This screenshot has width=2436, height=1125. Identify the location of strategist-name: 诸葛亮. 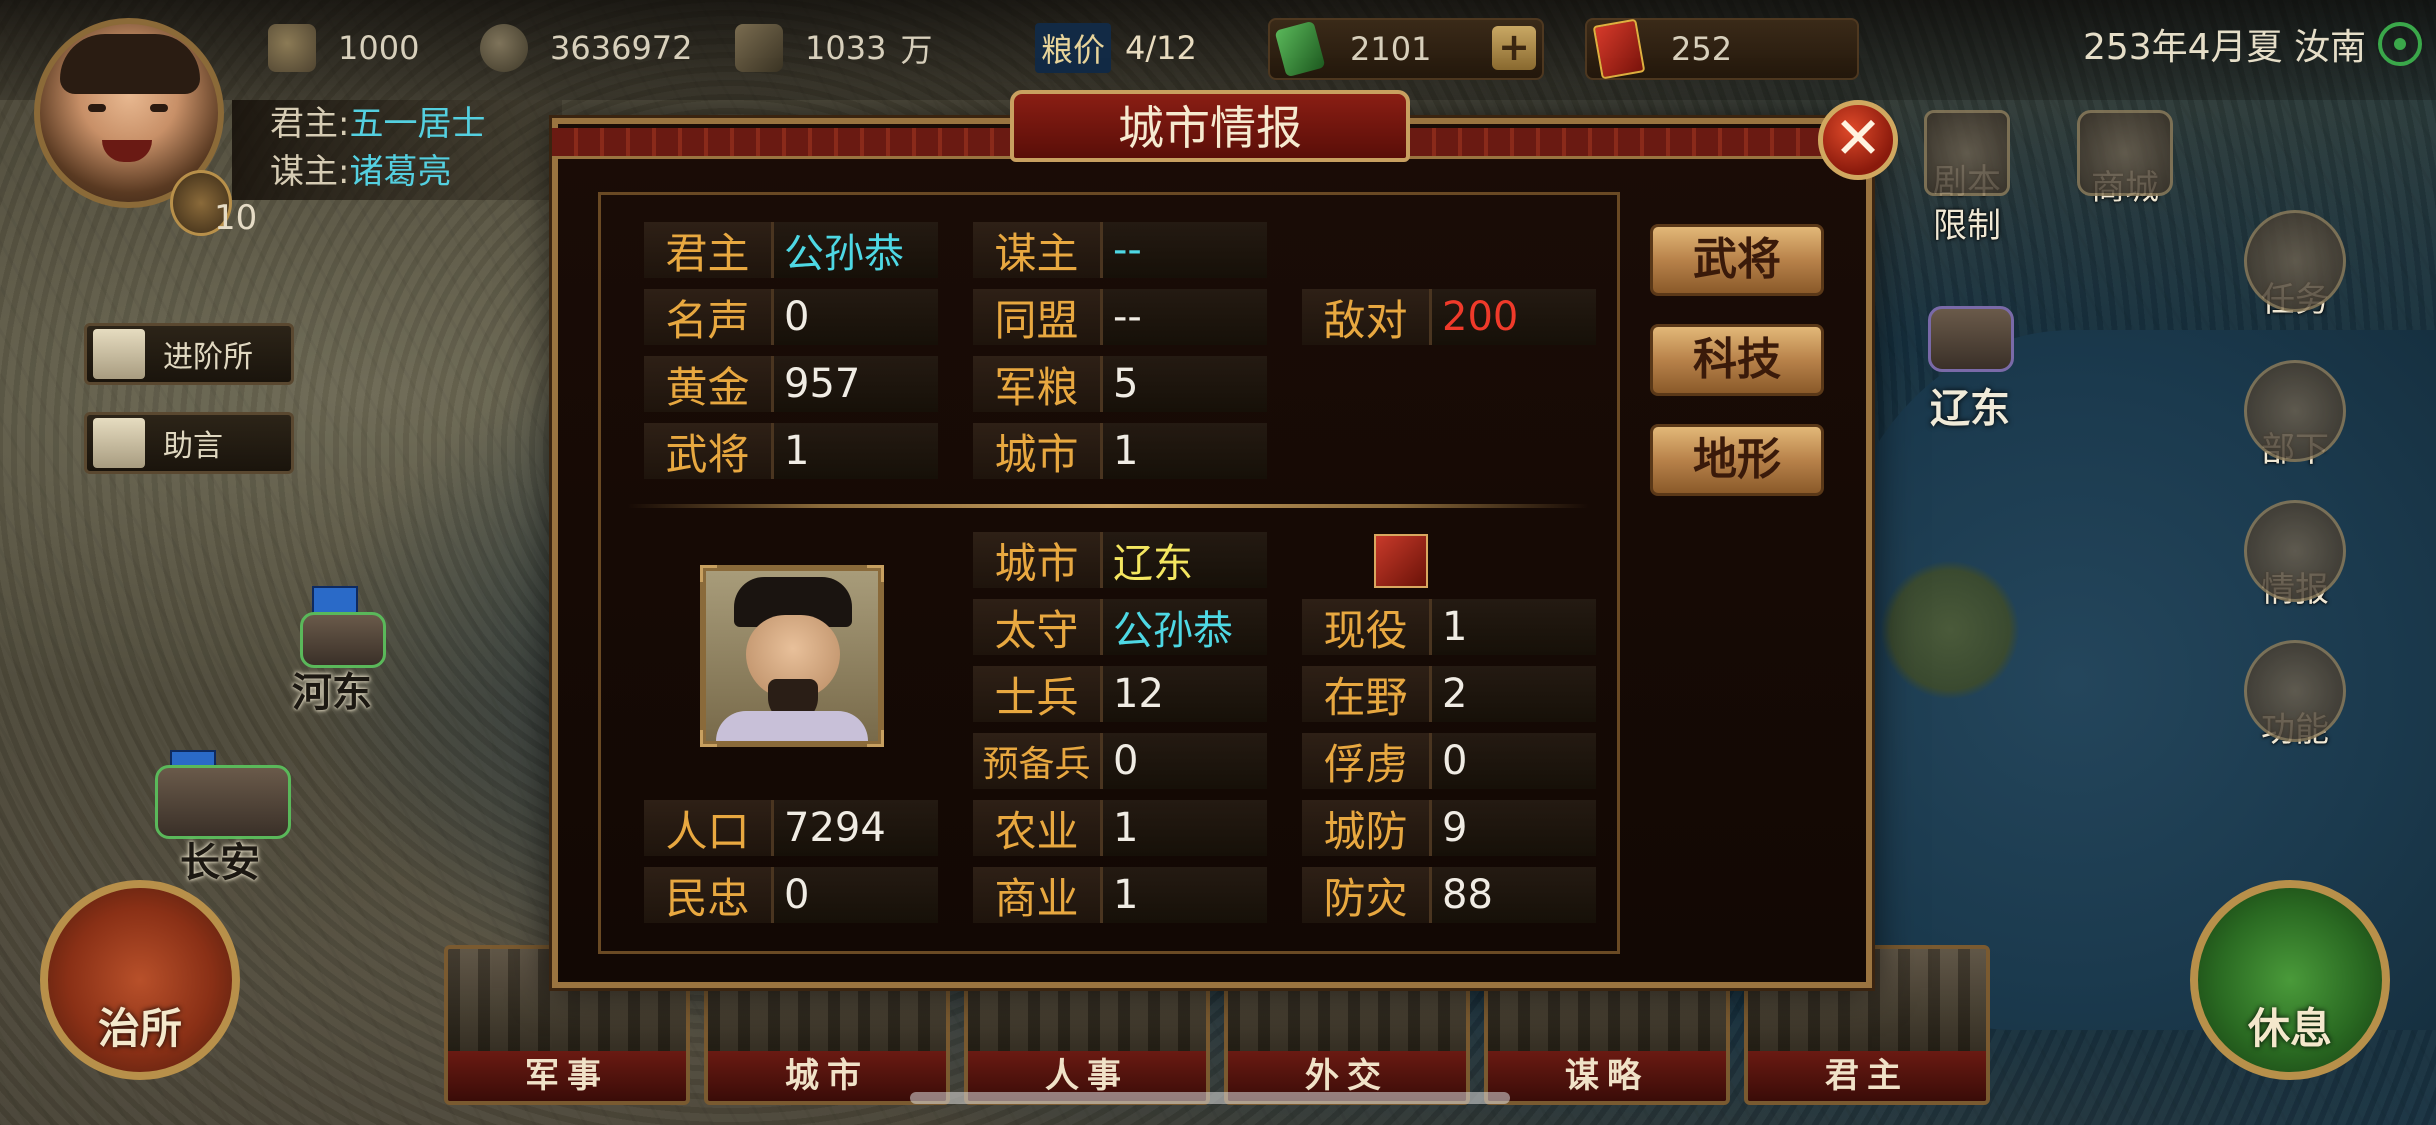
(400, 172).